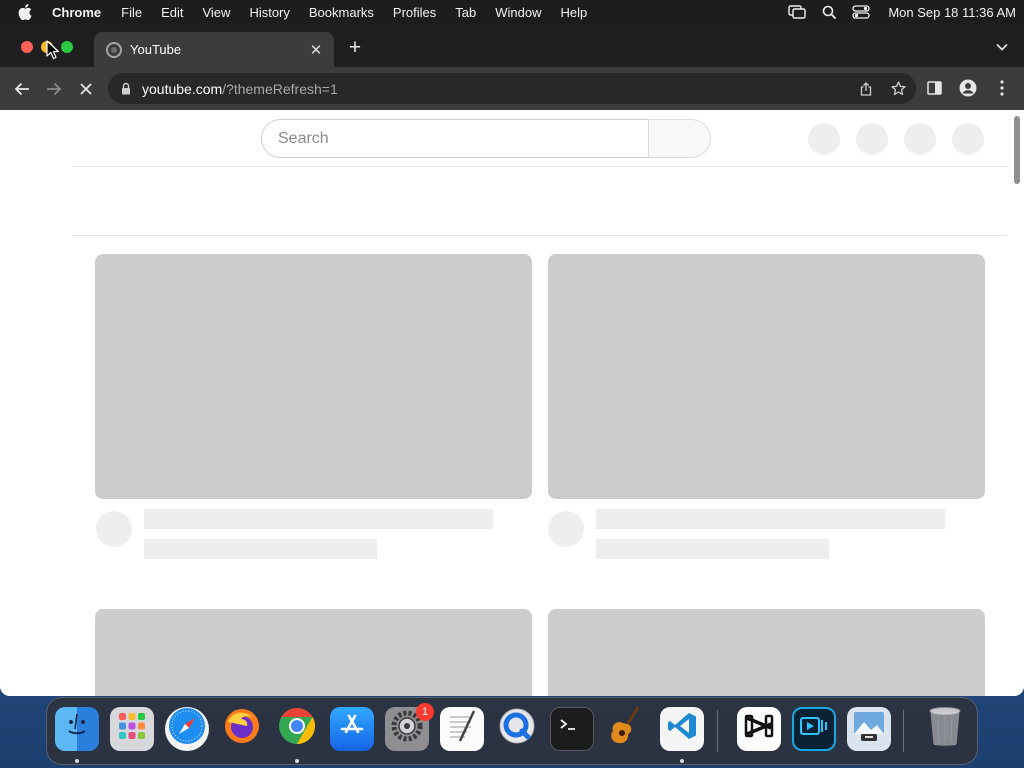  I want to click on side-panel-icon, so click(934, 88).